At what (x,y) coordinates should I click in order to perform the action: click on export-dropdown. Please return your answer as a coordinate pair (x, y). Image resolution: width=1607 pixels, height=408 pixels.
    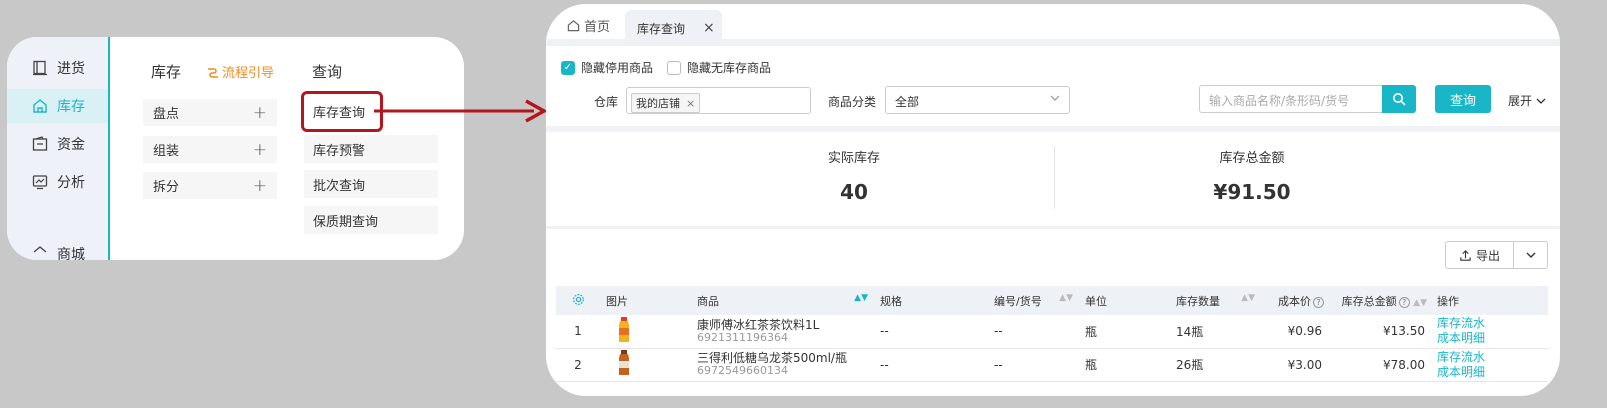
    Looking at the image, I should click on (1530, 255).